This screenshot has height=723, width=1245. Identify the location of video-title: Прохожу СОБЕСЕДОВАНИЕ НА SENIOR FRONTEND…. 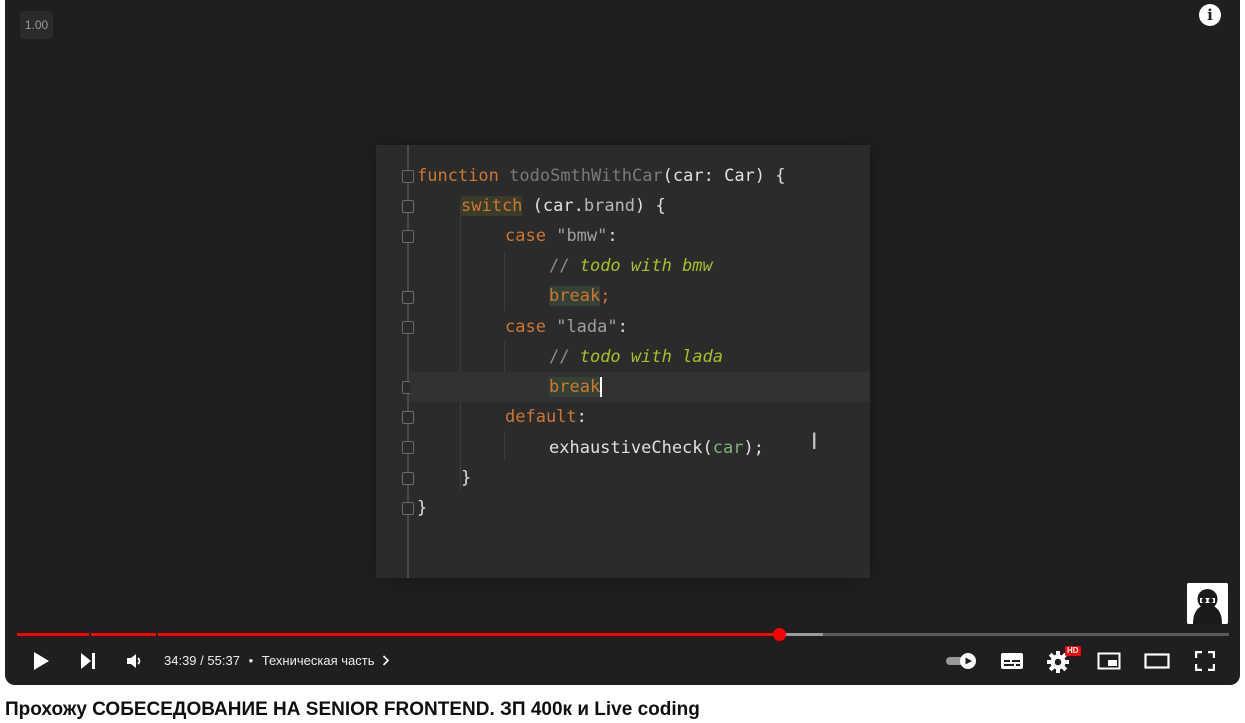
(352, 710).